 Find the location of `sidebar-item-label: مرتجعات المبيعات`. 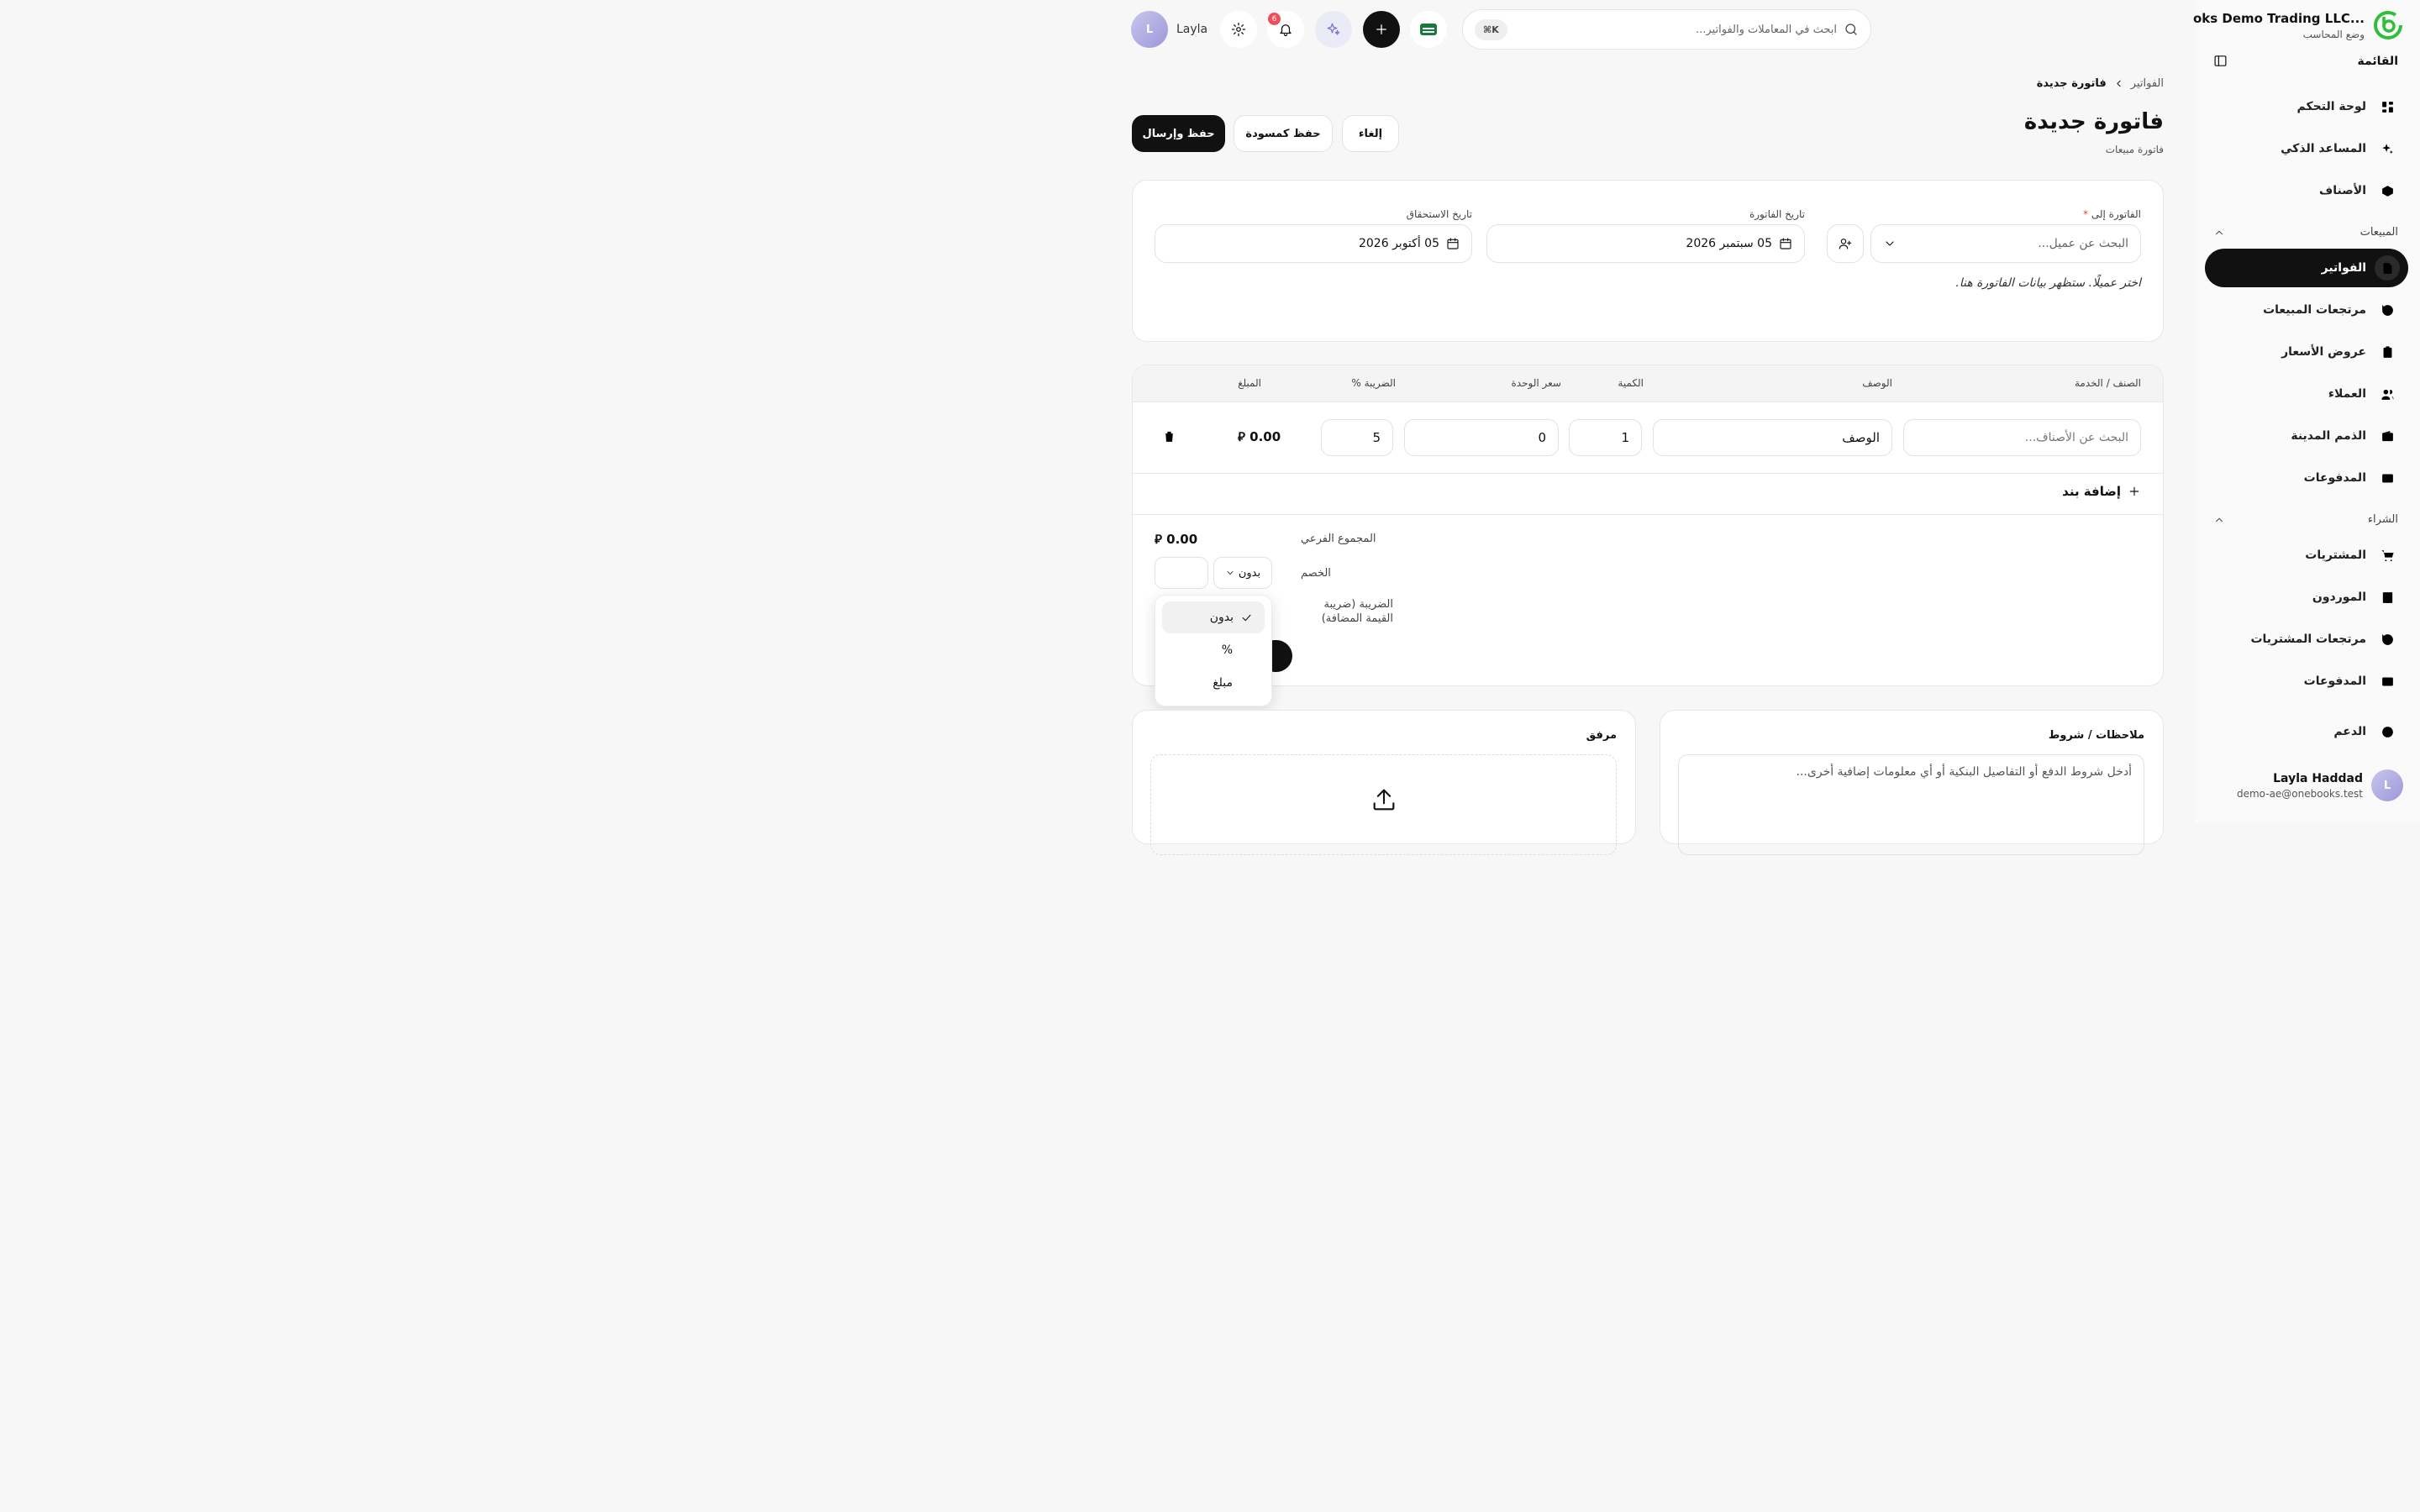

sidebar-item-label: مرتجعات المبيعات is located at coordinates (2314, 310).